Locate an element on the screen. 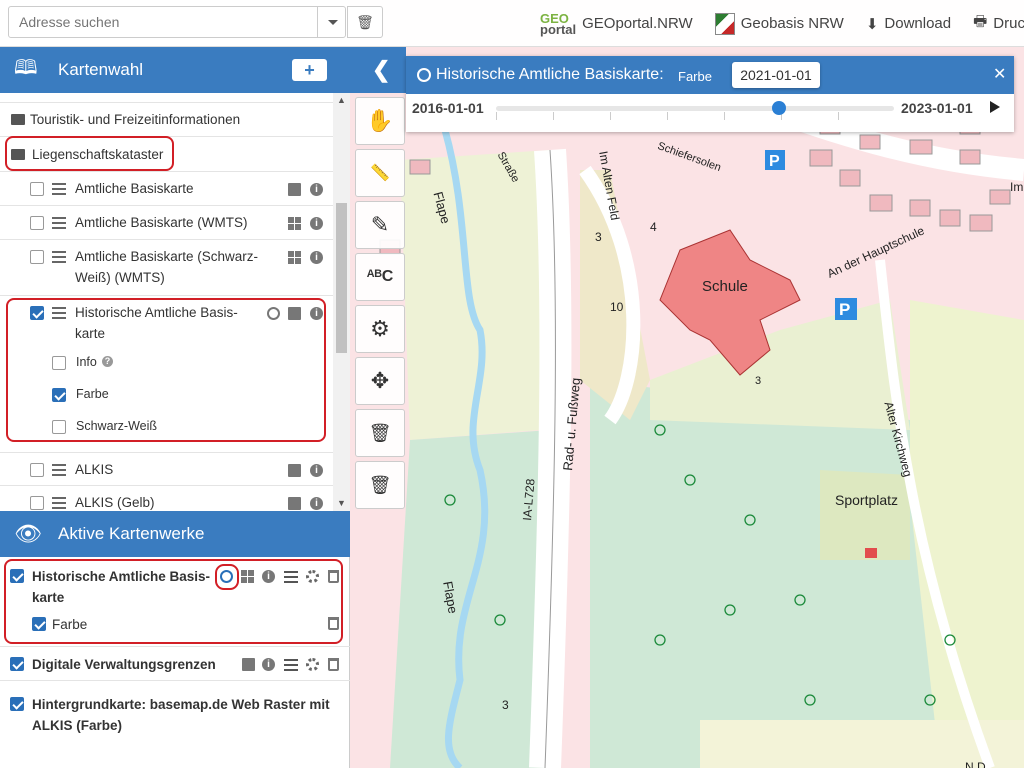  trash-cursor-icon: 🗑 is located at coordinates (380, 432).